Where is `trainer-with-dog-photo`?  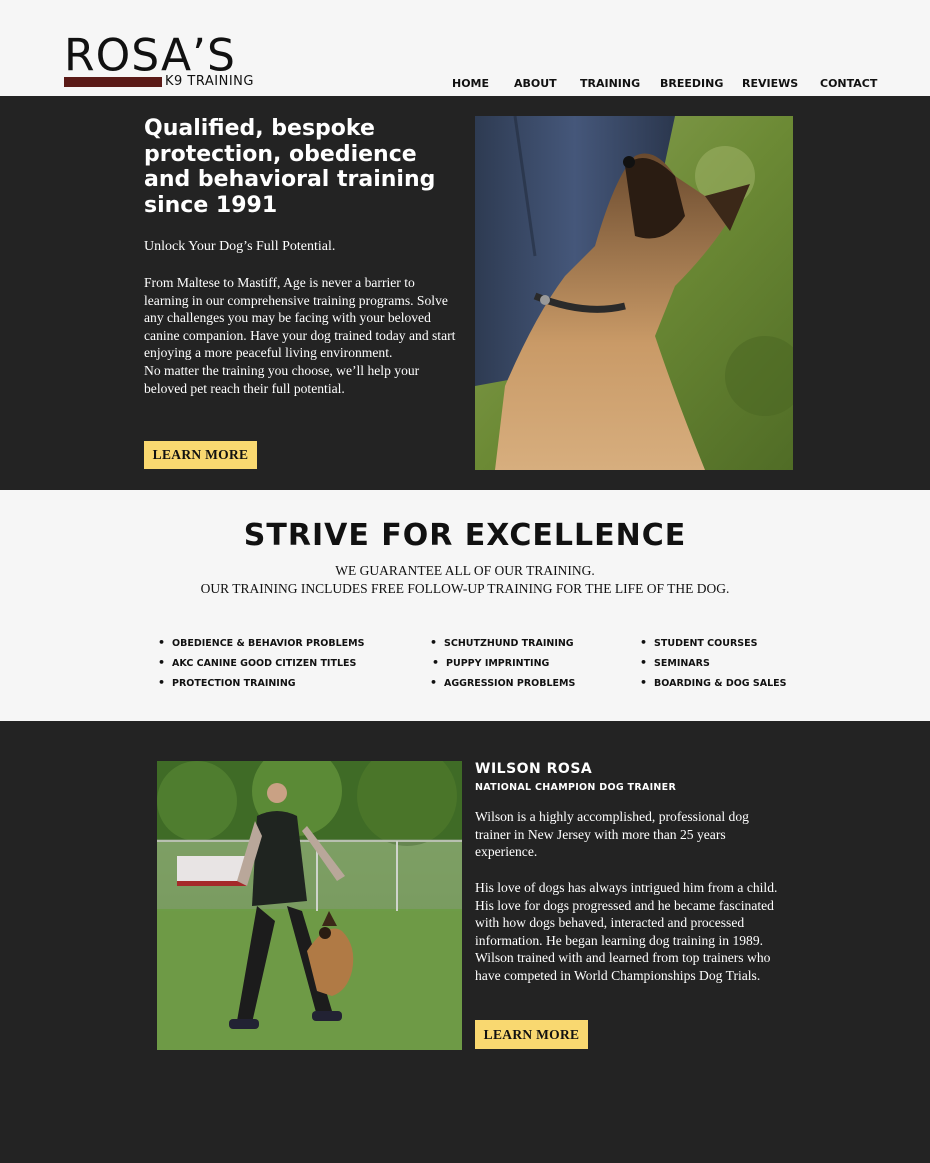
trainer-with-dog-photo is located at coordinates (309, 905).